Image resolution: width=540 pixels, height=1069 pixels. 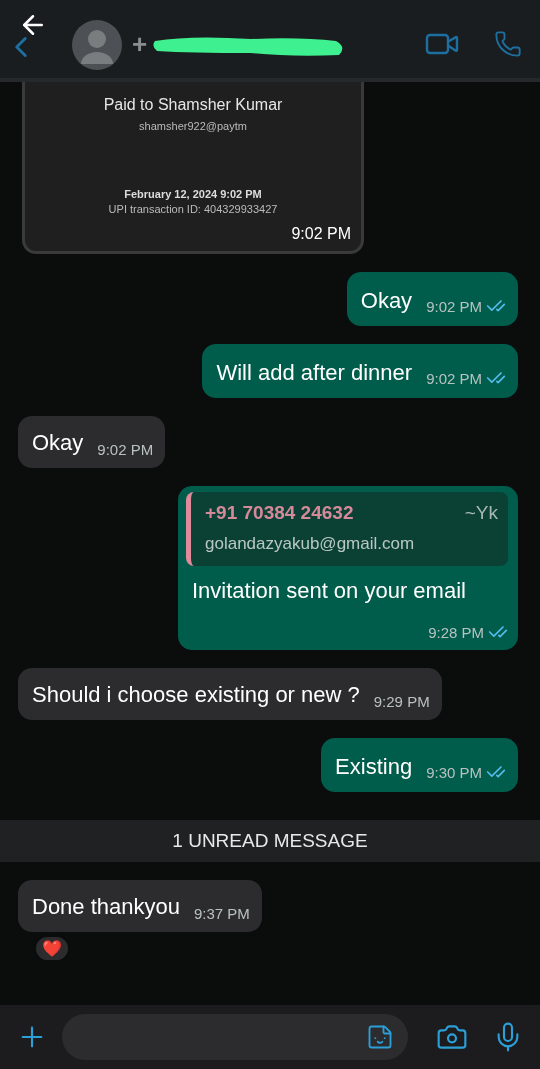 What do you see at coordinates (374, 767) in the screenshot?
I see `message-text: Existing` at bounding box center [374, 767].